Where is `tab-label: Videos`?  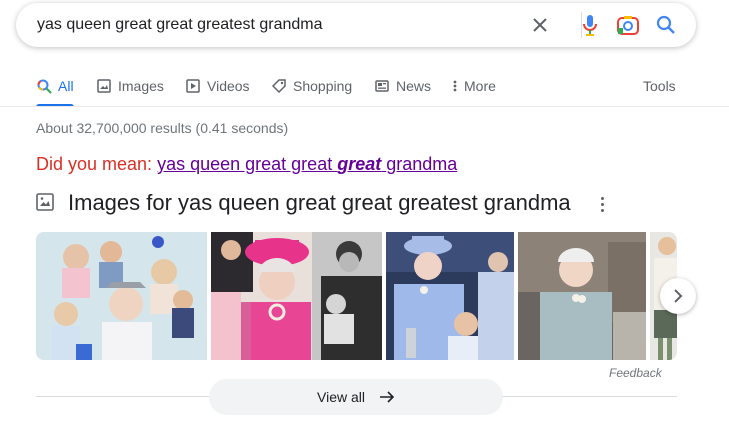 tab-label: Videos is located at coordinates (228, 86).